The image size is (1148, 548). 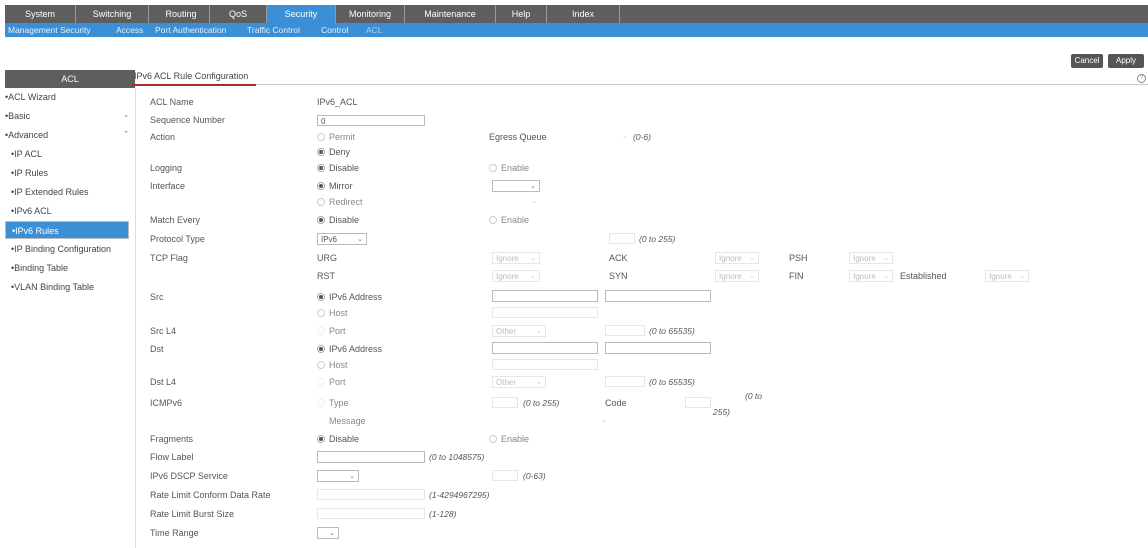 I want to click on sidebar-item-ipv6-rules: •IPv6 Rules, so click(x=67, y=230).